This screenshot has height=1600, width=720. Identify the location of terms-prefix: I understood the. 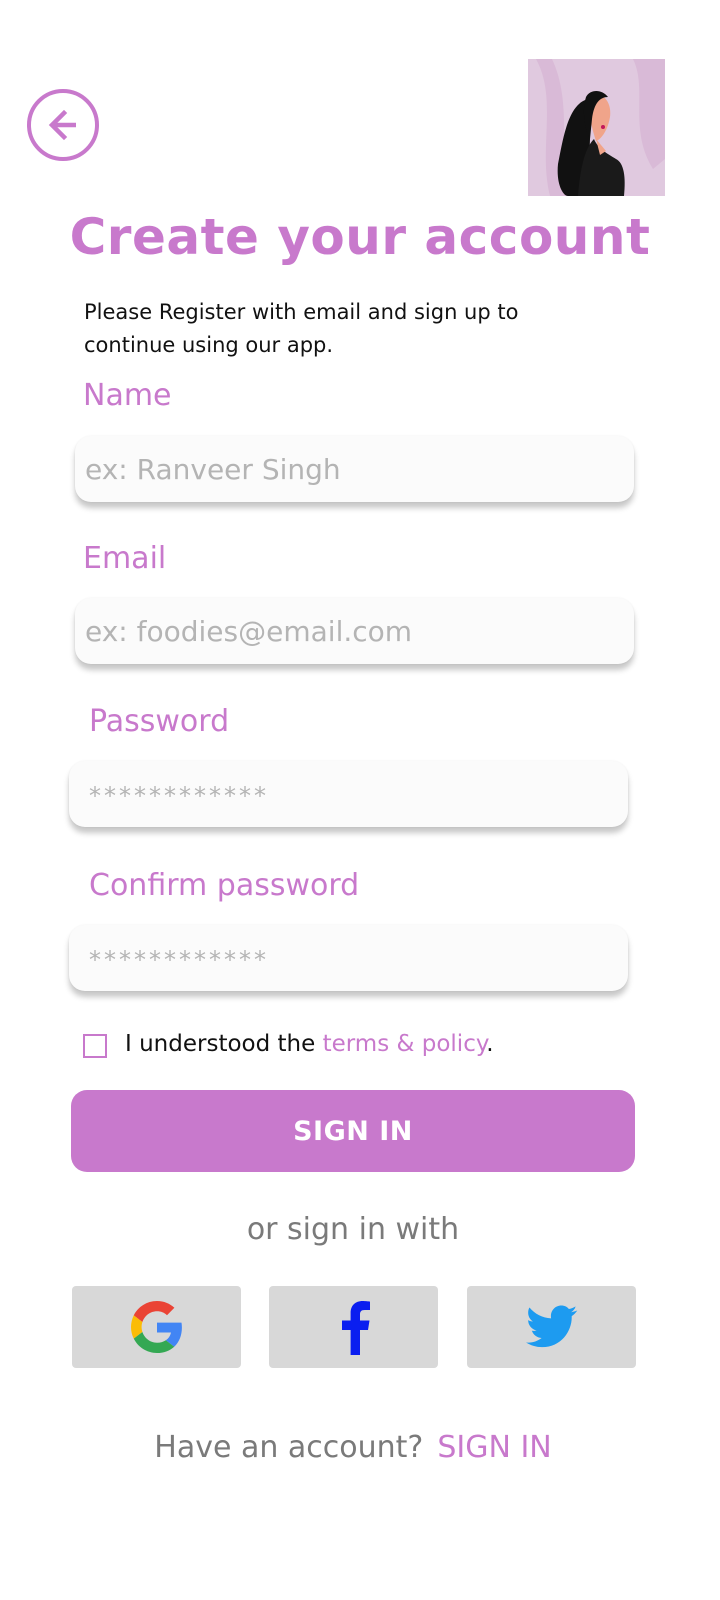
(224, 1044).